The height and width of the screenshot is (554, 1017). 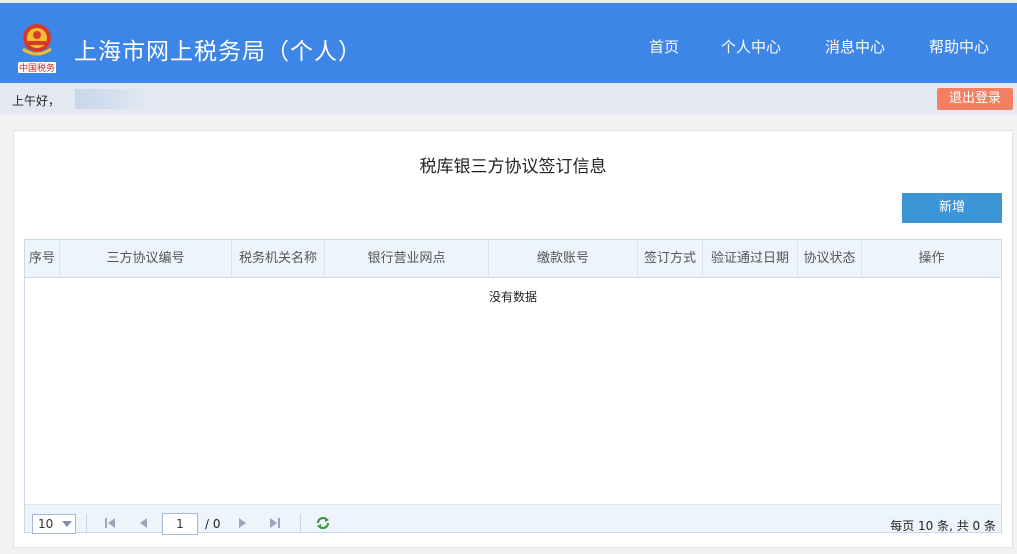 I want to click on chevron-down-icon, so click(x=67, y=524).